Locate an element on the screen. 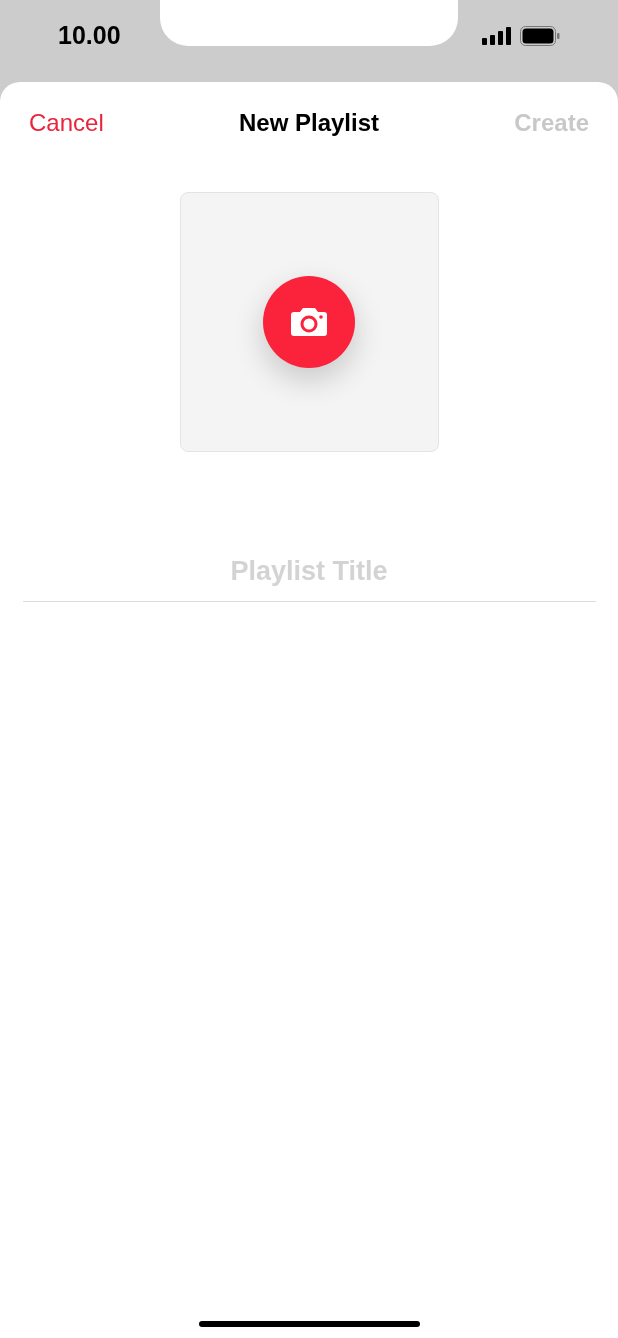  cancel-button: Cancel is located at coordinates (66, 123).